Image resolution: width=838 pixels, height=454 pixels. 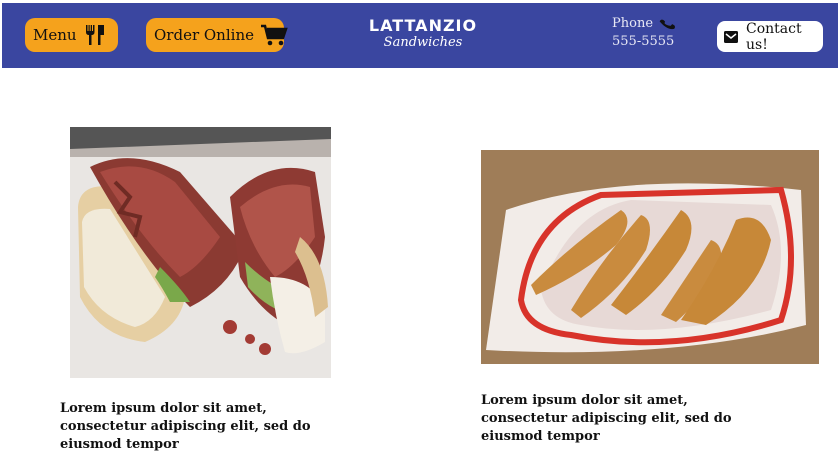 I want to click on order-online-button: Order Online, so click(x=217, y=35).